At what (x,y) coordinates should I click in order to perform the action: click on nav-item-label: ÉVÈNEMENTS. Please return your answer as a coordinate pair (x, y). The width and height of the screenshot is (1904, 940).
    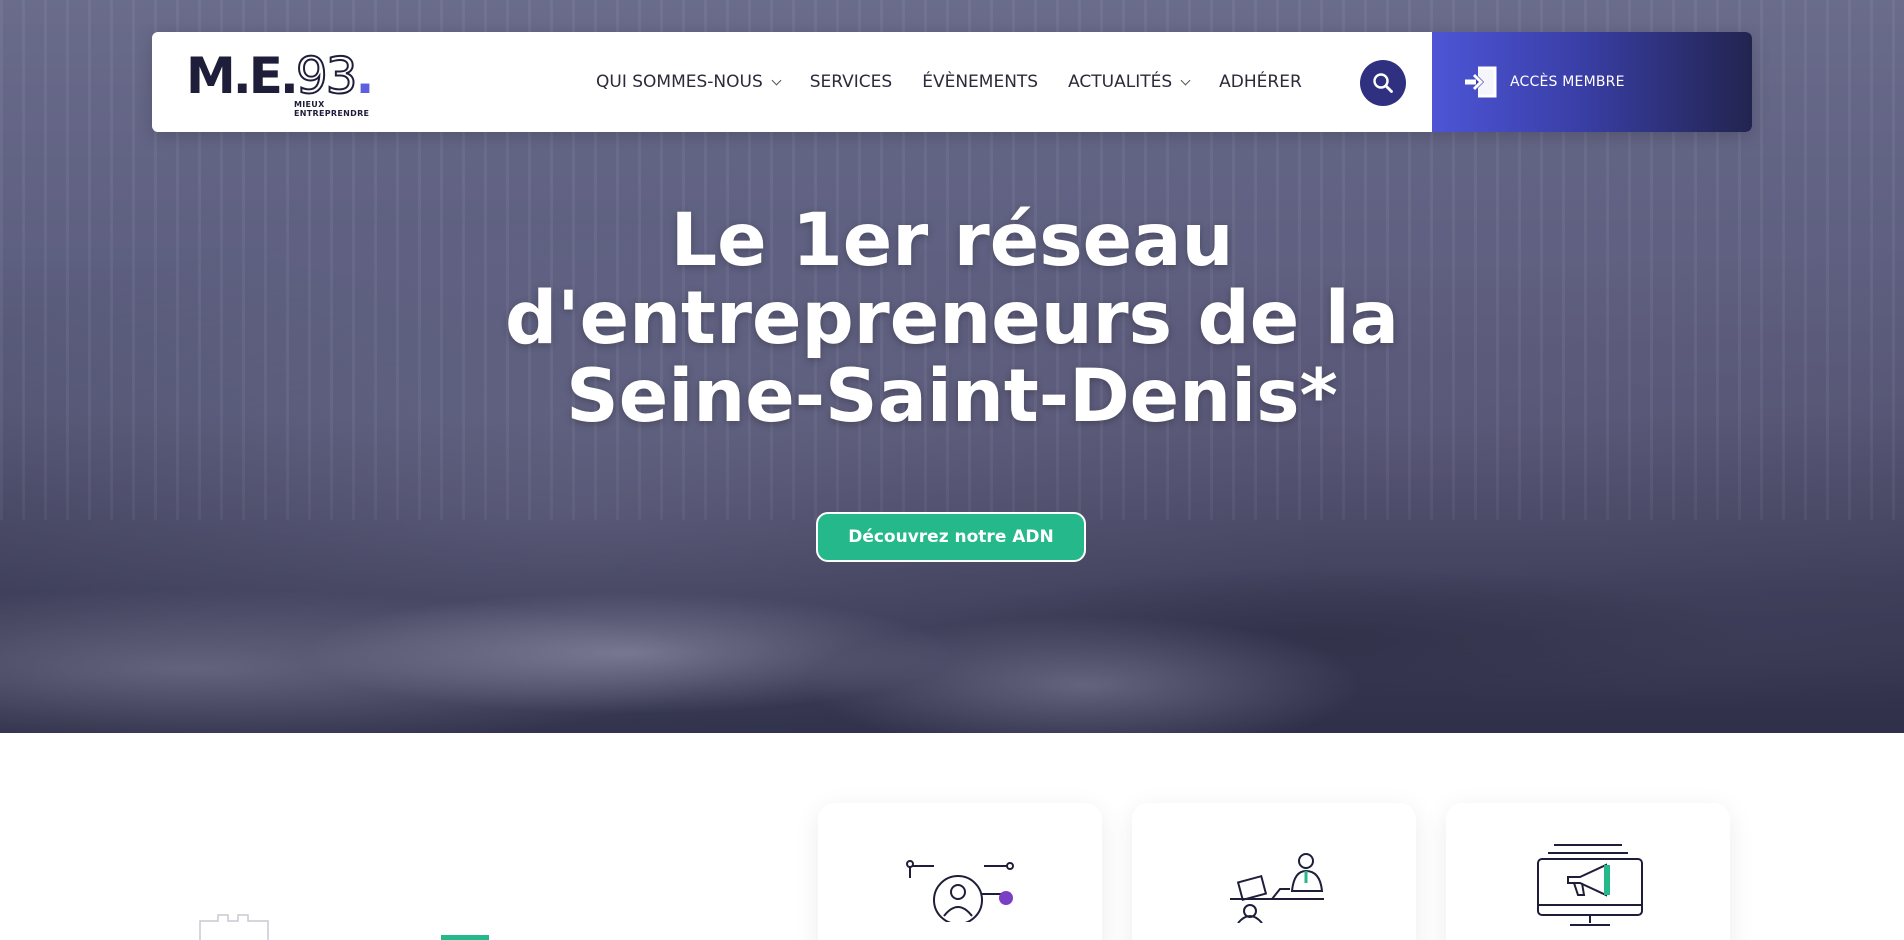
    Looking at the image, I should click on (980, 82).